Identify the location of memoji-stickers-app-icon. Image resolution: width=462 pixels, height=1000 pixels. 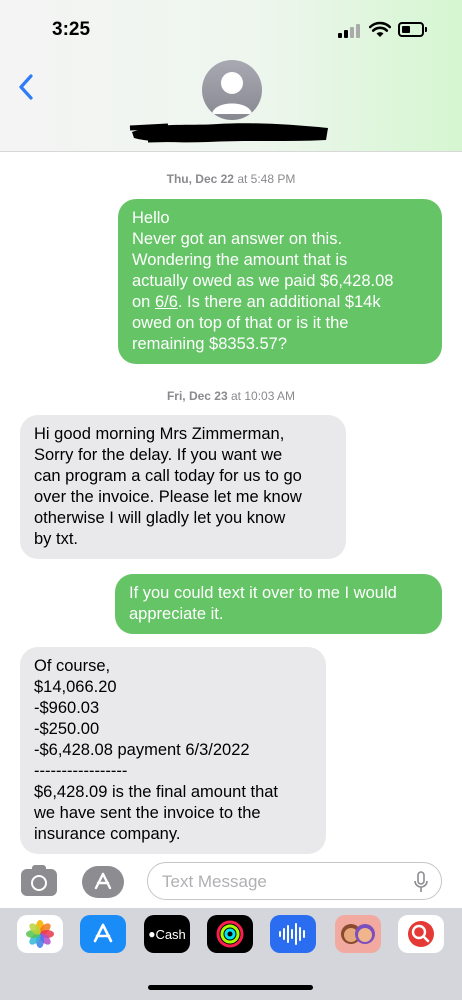
(358, 934).